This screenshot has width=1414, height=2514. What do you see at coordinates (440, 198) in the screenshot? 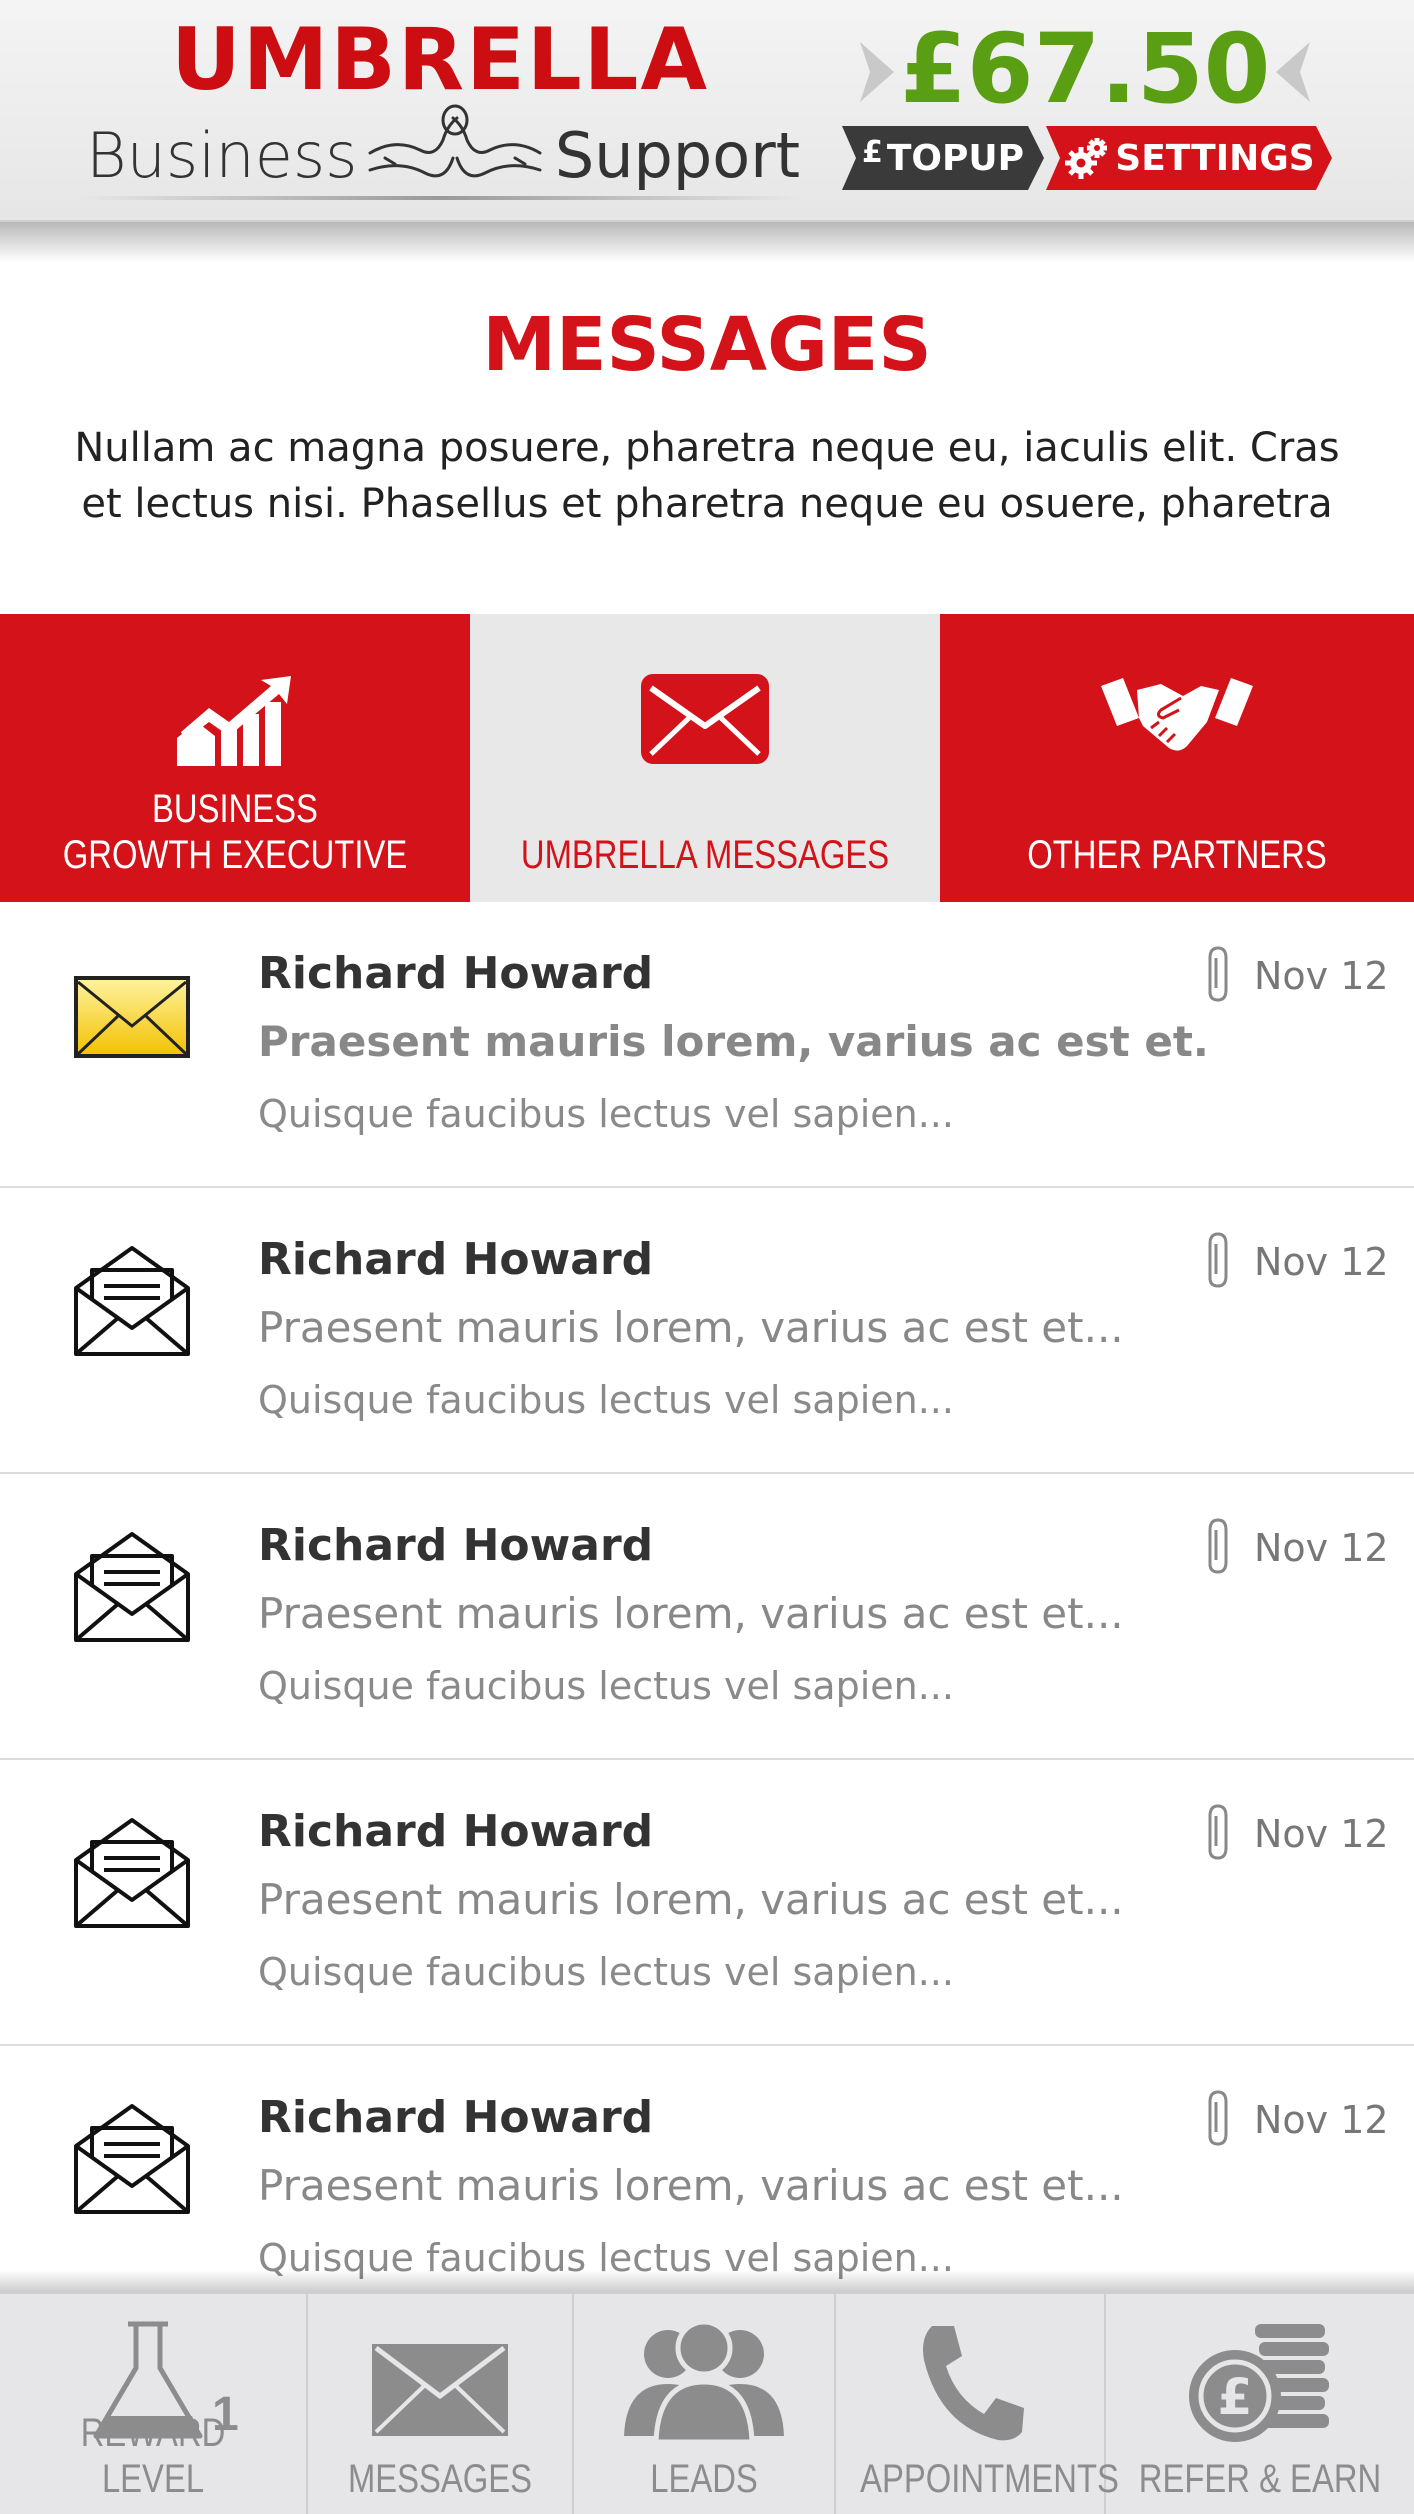
I see `logo-underline` at bounding box center [440, 198].